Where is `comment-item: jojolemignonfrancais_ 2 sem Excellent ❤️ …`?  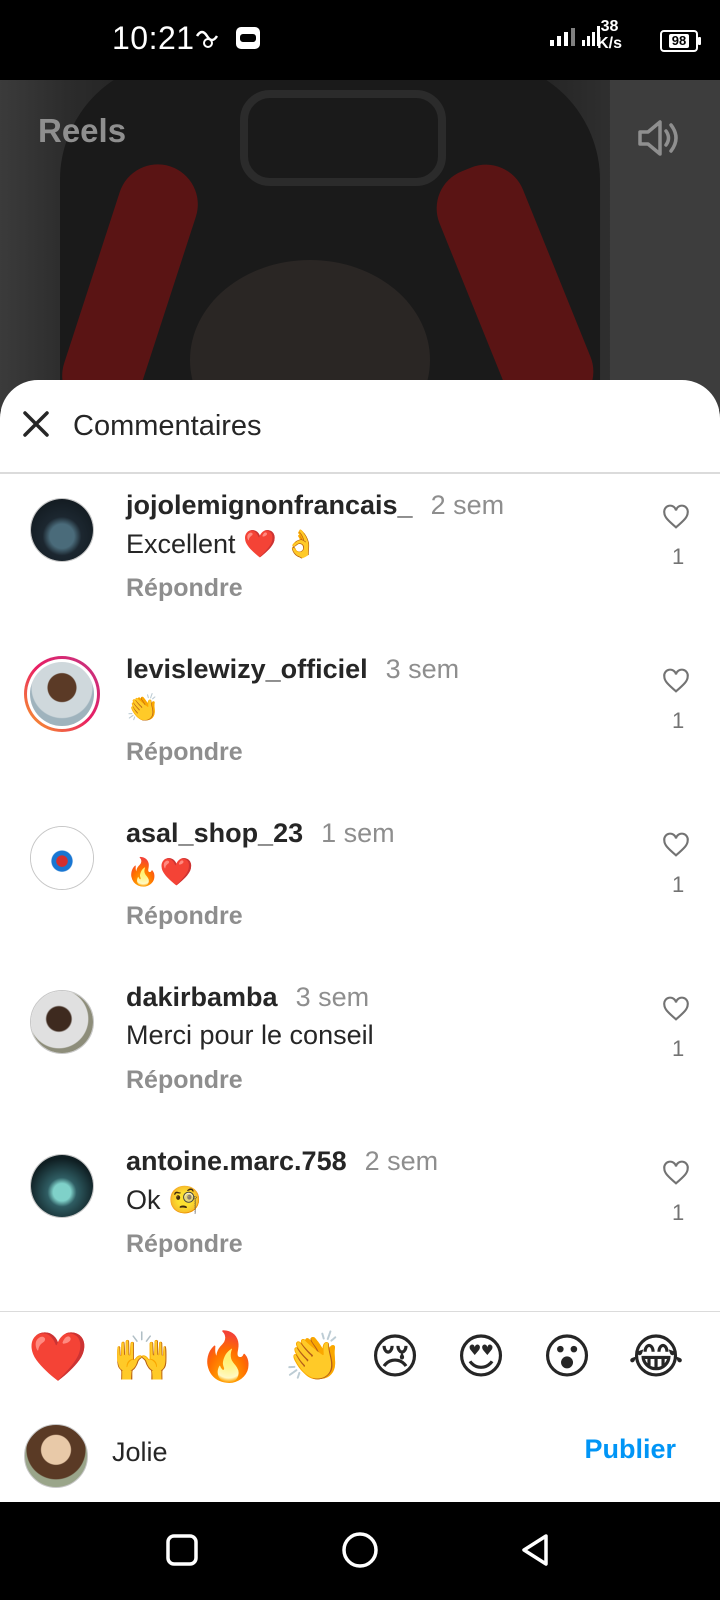
comment-item: jojolemignonfrancais_ 2 sem Excellent ❤️ … is located at coordinates (360, 556).